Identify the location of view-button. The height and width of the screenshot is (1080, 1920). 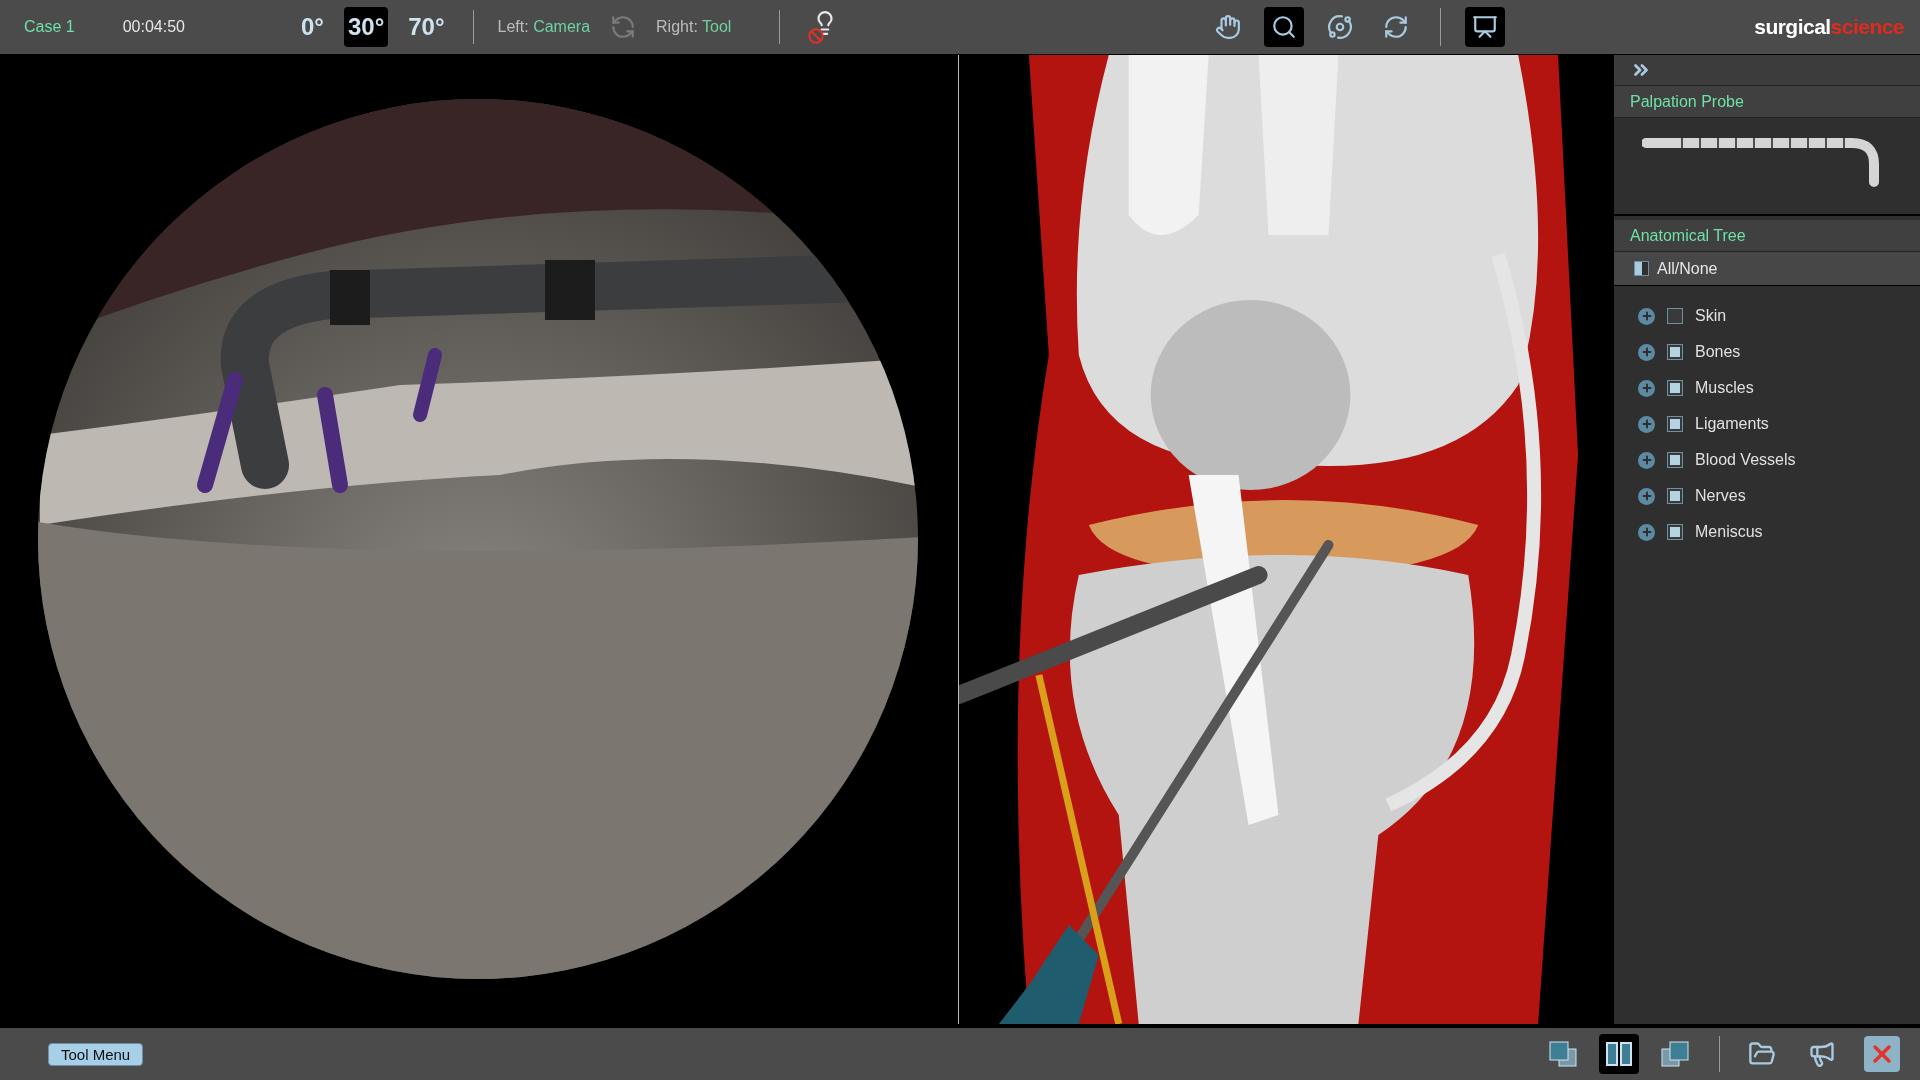
(1619, 1054).